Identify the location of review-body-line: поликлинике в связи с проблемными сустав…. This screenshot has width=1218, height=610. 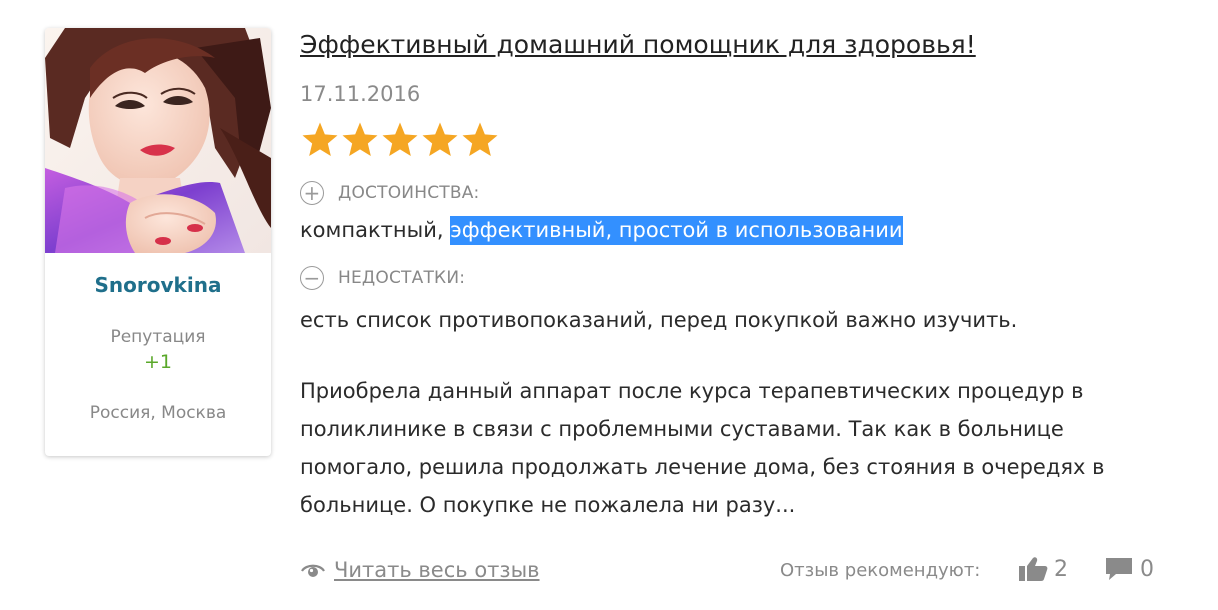
(682, 429).